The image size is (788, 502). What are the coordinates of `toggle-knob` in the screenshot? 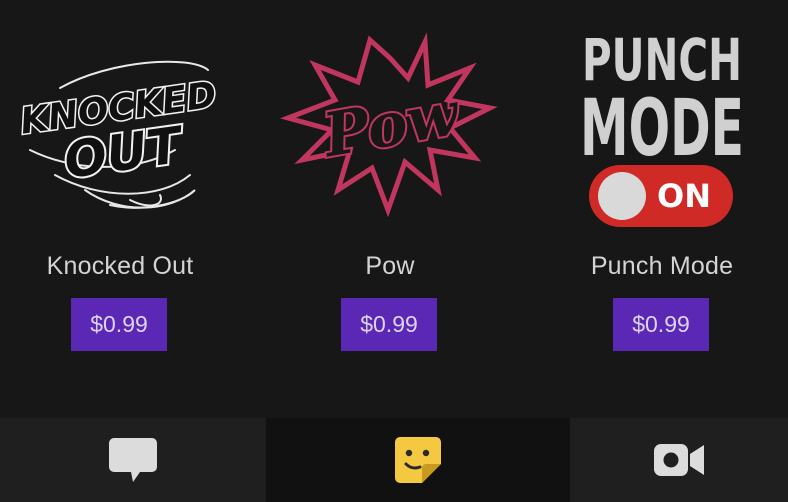 It's located at (622, 196).